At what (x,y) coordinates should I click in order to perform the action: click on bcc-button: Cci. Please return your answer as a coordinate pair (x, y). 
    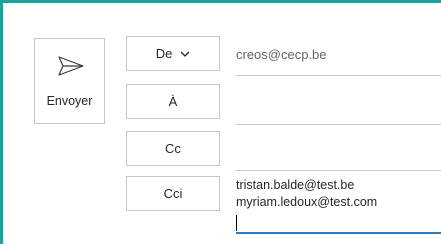
    Looking at the image, I should click on (173, 193).